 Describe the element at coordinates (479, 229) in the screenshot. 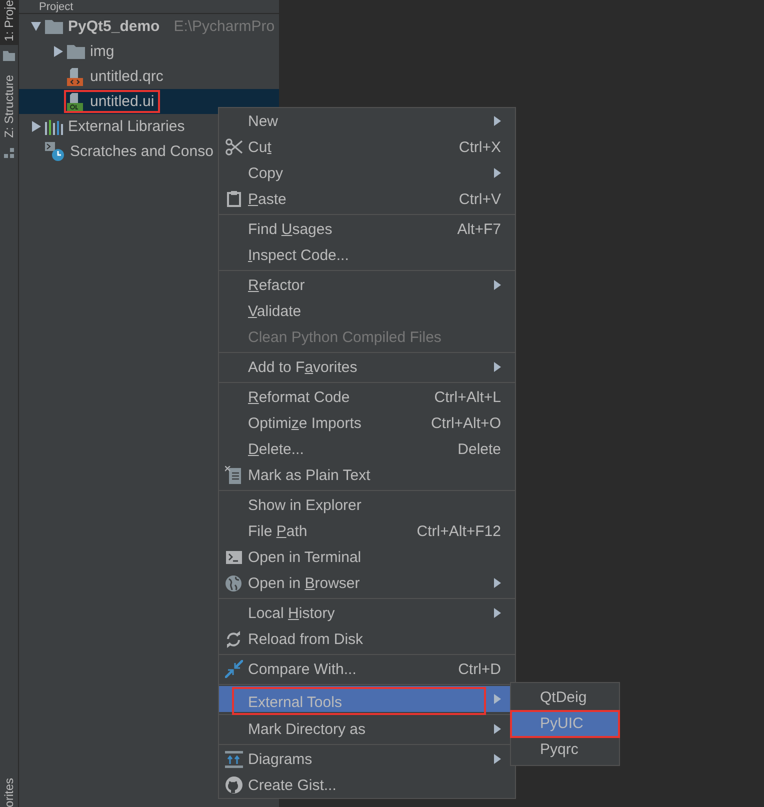

I see `shortcut-label: Alt+F7` at that location.